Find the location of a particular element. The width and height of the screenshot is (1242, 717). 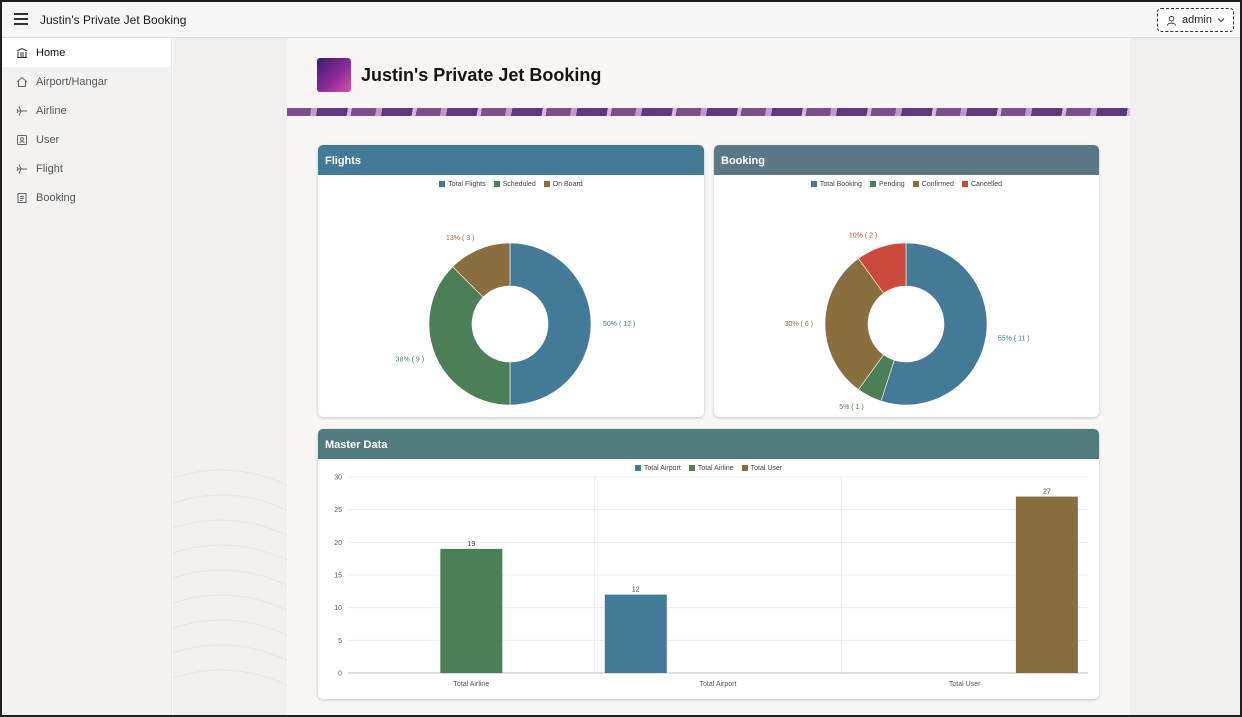

y-tick-label: 5 is located at coordinates (340, 641).